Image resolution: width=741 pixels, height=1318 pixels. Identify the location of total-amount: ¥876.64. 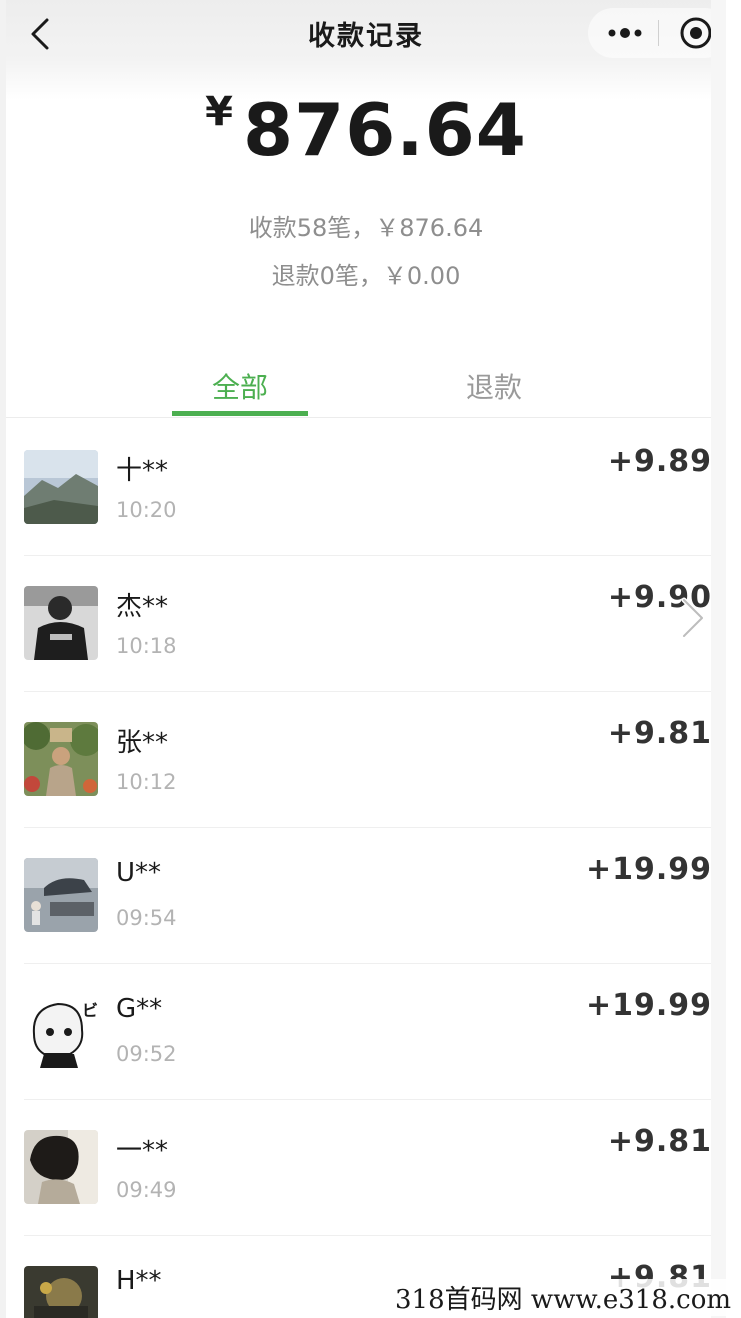
(366, 130).